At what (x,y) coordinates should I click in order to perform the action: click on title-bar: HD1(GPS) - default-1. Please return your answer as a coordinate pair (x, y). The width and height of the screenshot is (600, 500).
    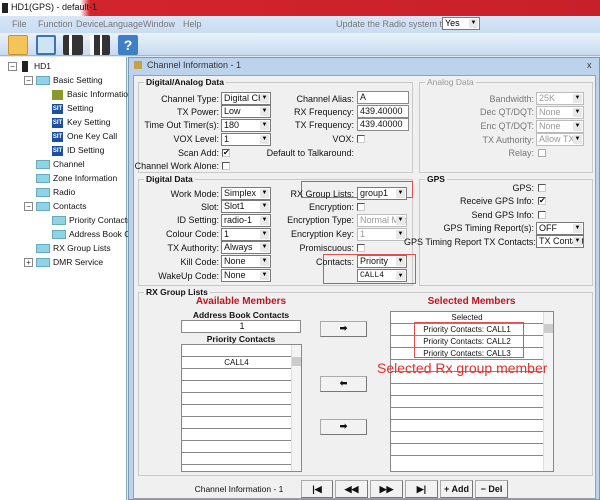
    Looking at the image, I should click on (300, 8).